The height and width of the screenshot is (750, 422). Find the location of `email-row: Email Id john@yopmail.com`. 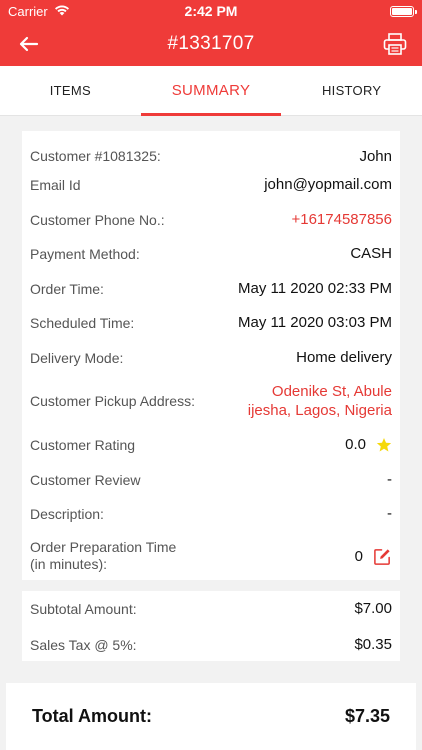

email-row: Email Id john@yopmail.com is located at coordinates (211, 184).